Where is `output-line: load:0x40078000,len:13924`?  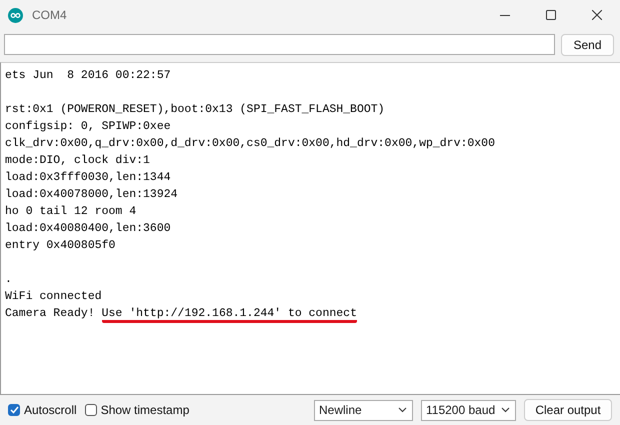
output-line: load:0x40078000,len:13924 is located at coordinates (91, 195).